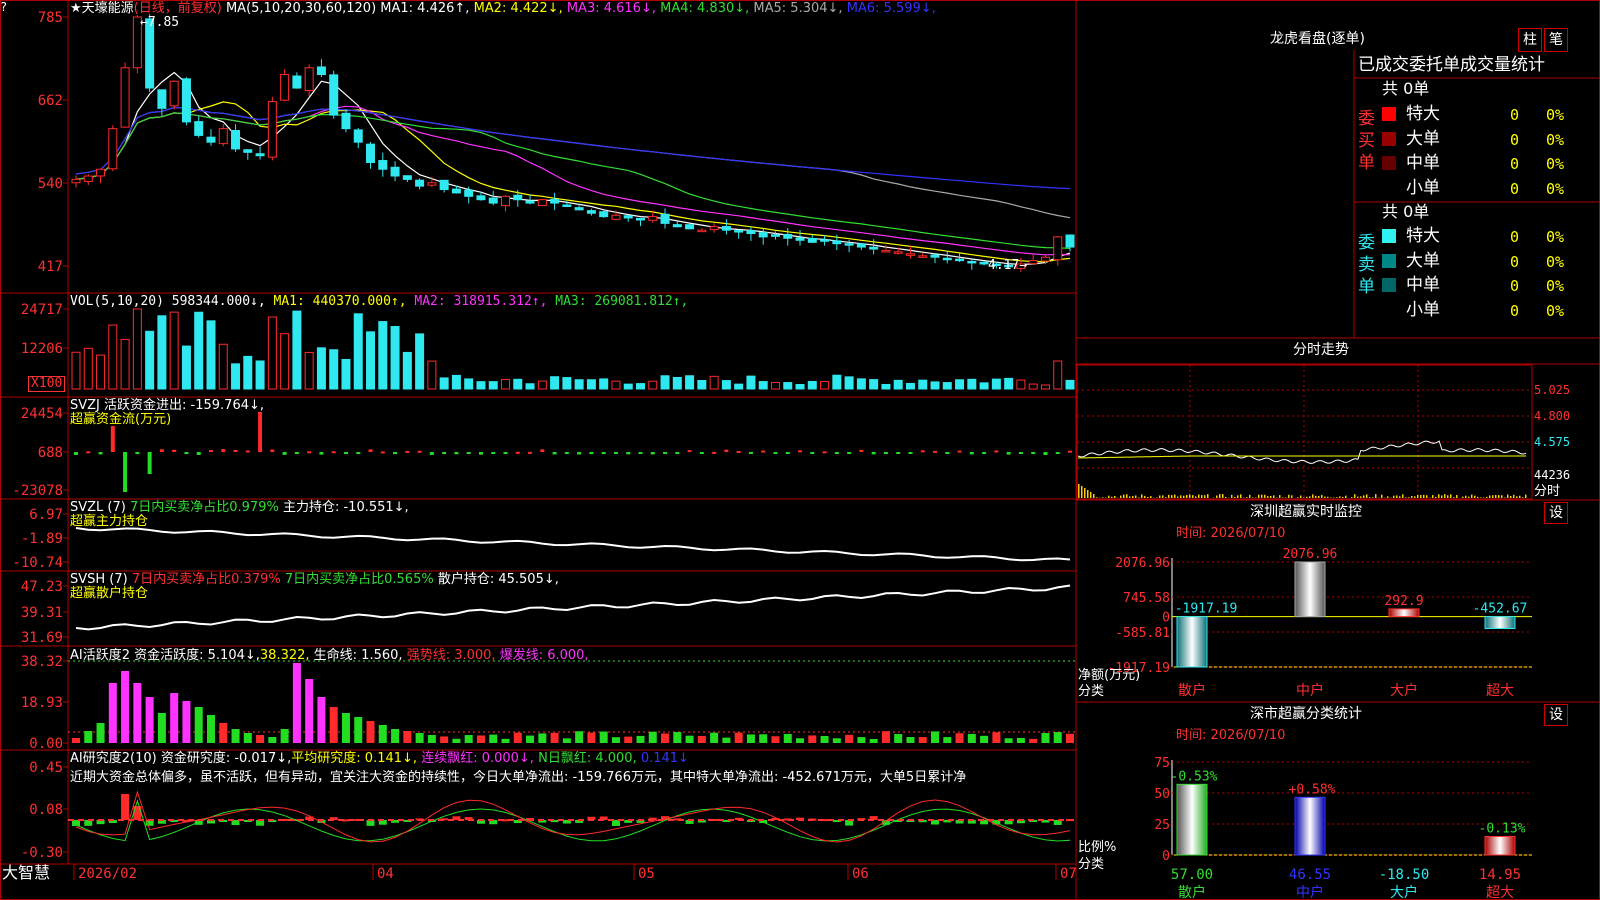  I want to click on price-y-tick: 785, so click(50, 18).